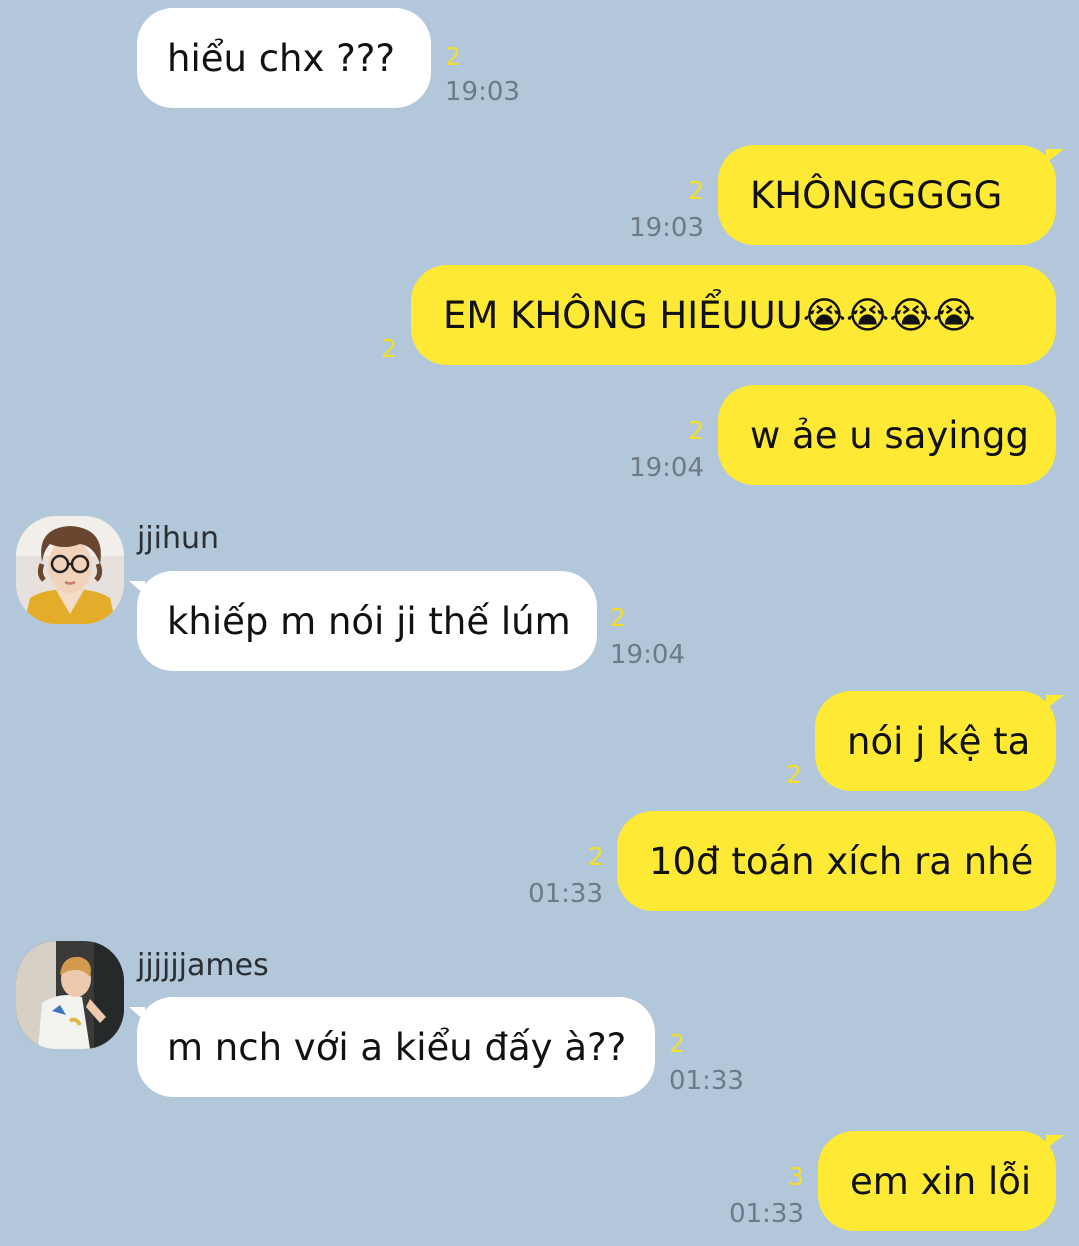 This screenshot has width=1079, height=1246. I want to click on message-text: nói j kệ ta, so click(939, 741).